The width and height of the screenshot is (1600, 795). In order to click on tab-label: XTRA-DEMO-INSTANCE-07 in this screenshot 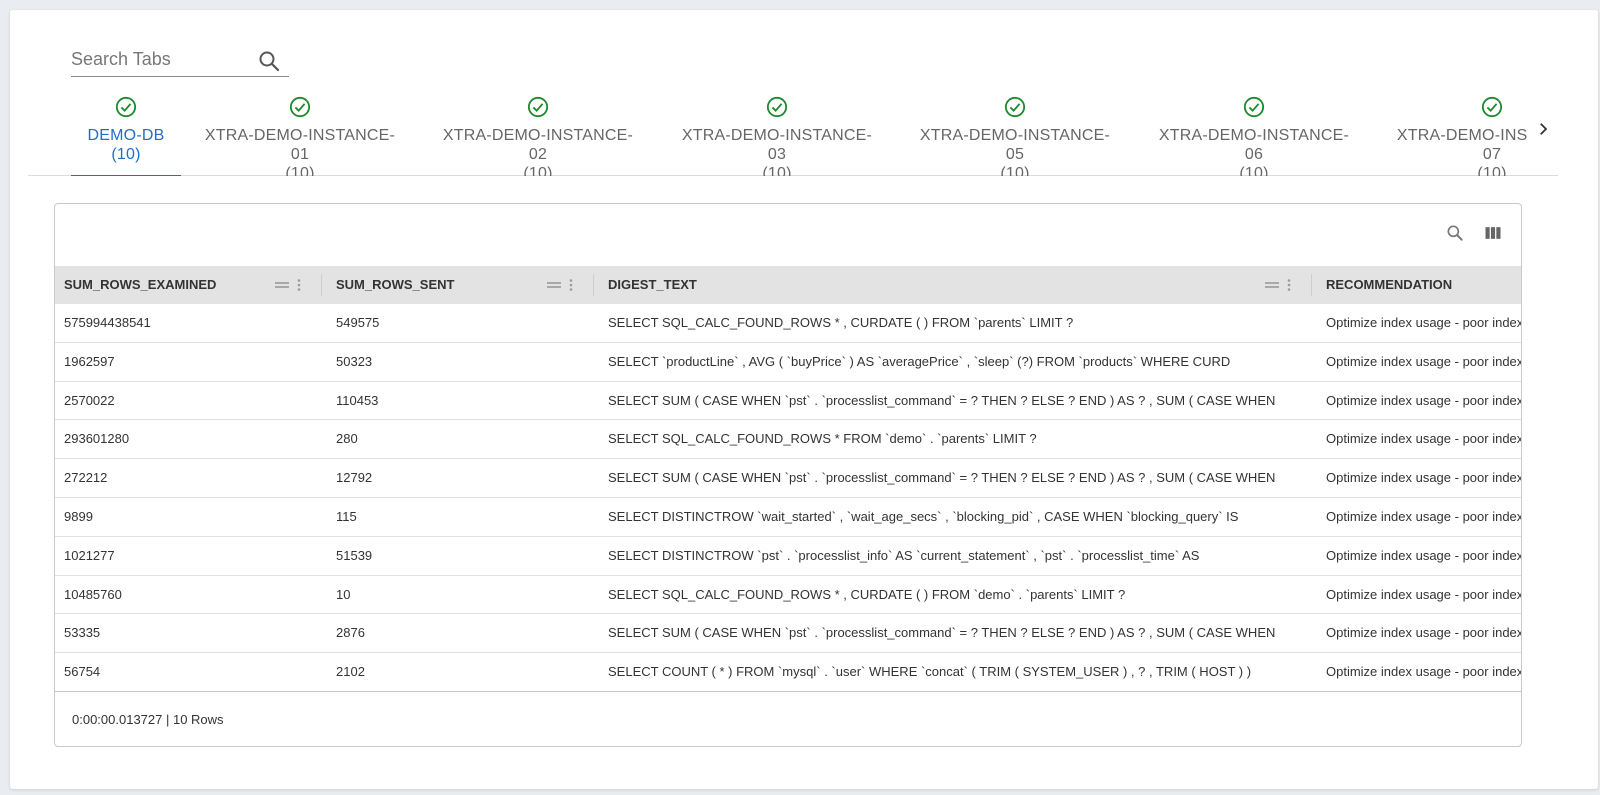, I will do `click(1462, 145)`.